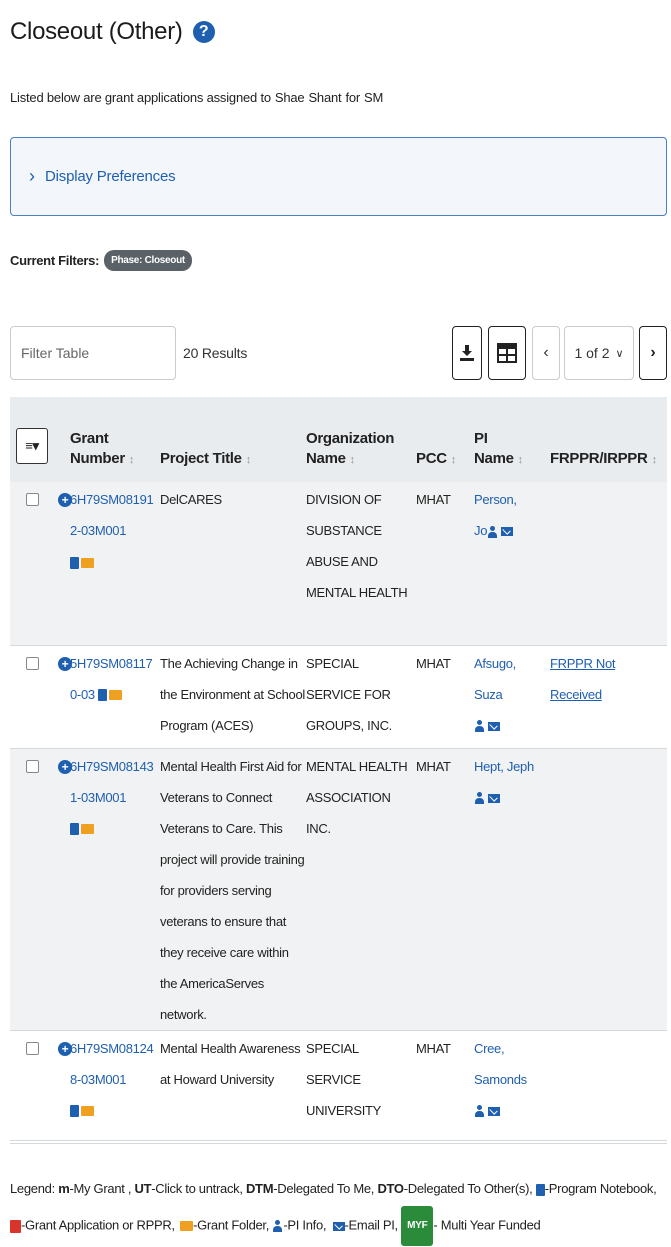  What do you see at coordinates (653, 353) in the screenshot?
I see `next-page-button: ›` at bounding box center [653, 353].